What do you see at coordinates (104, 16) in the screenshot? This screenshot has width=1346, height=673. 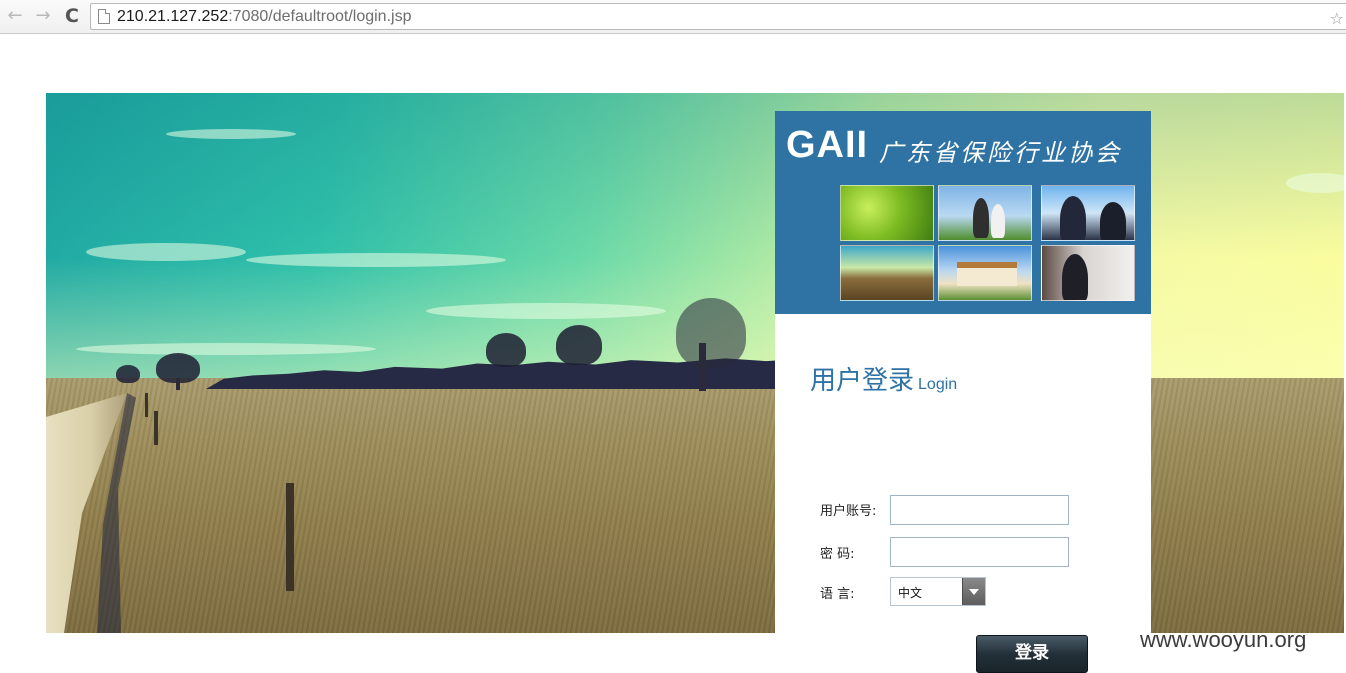 I see `page-icon` at bounding box center [104, 16].